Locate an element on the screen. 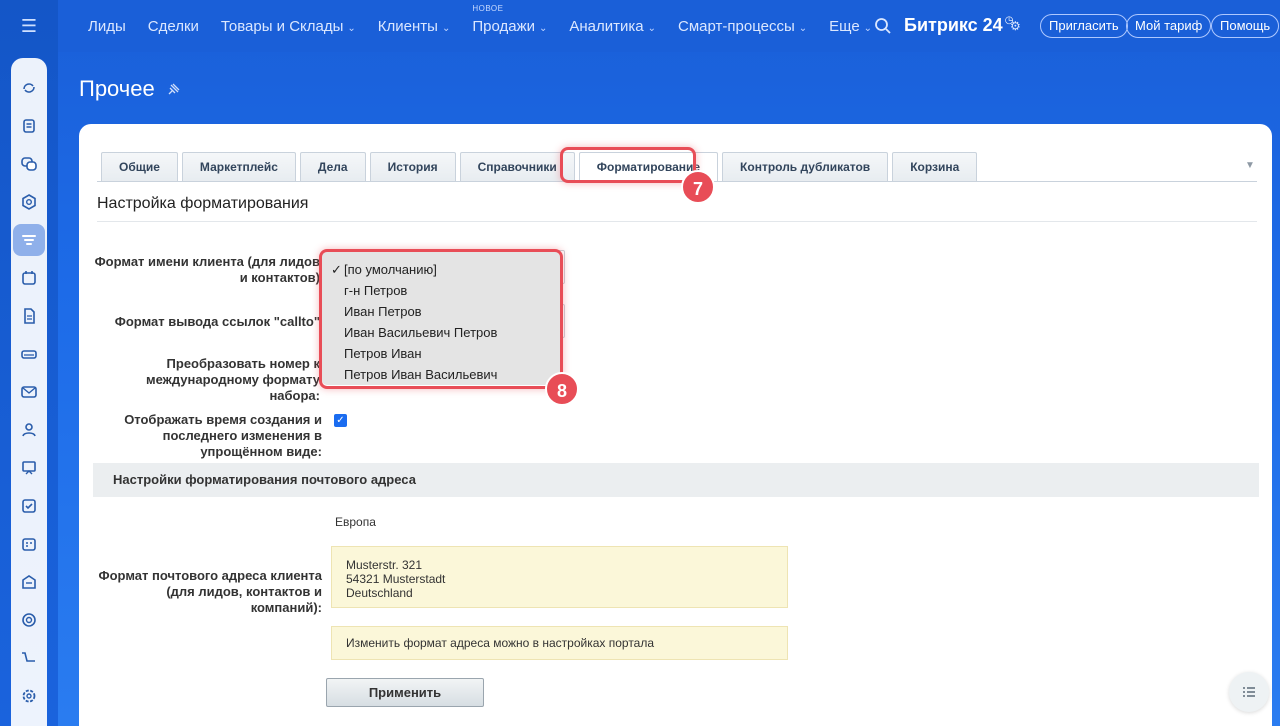 This screenshot has height=726, width=1280. nav-item: Клиенты ⌄ is located at coordinates (414, 26).